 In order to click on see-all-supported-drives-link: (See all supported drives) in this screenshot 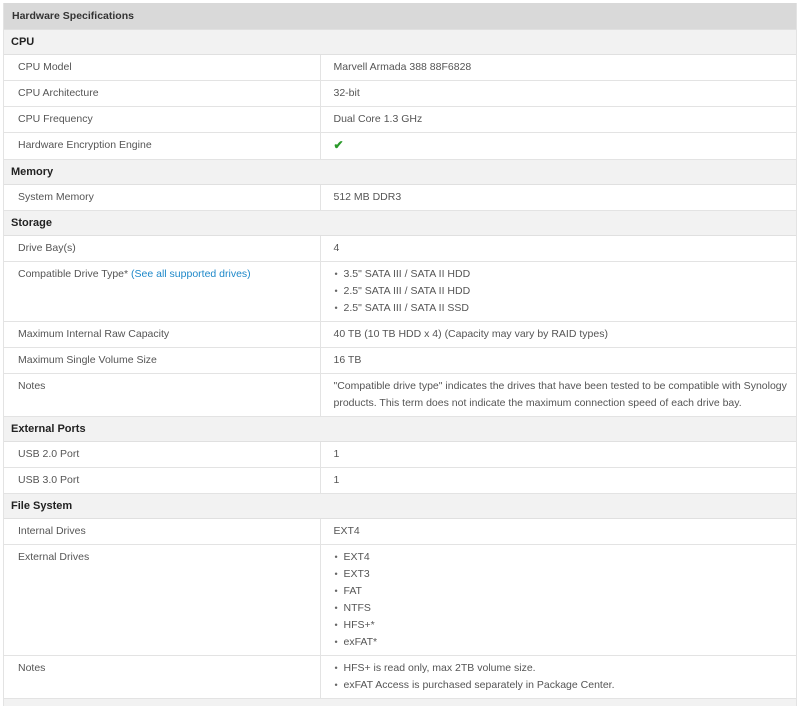, I will do `click(191, 274)`.